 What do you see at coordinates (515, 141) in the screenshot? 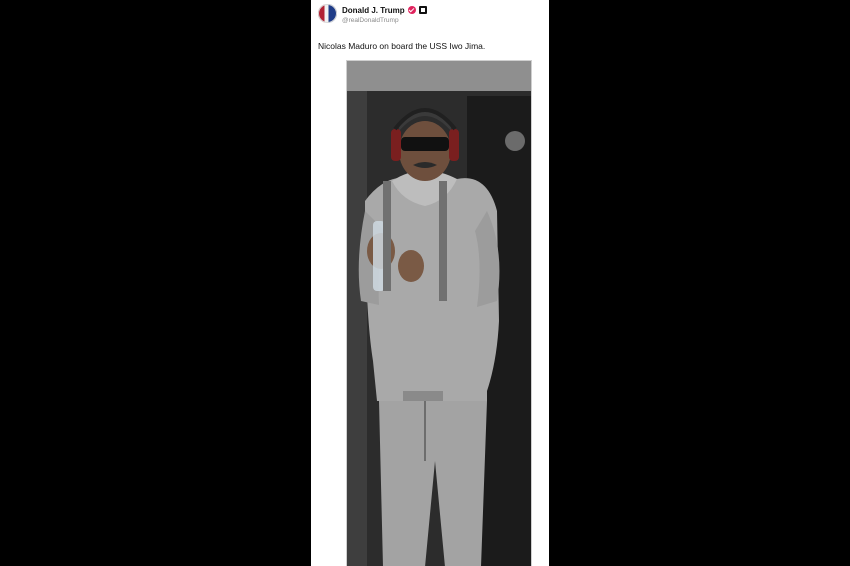
I see `background-equipment` at bounding box center [515, 141].